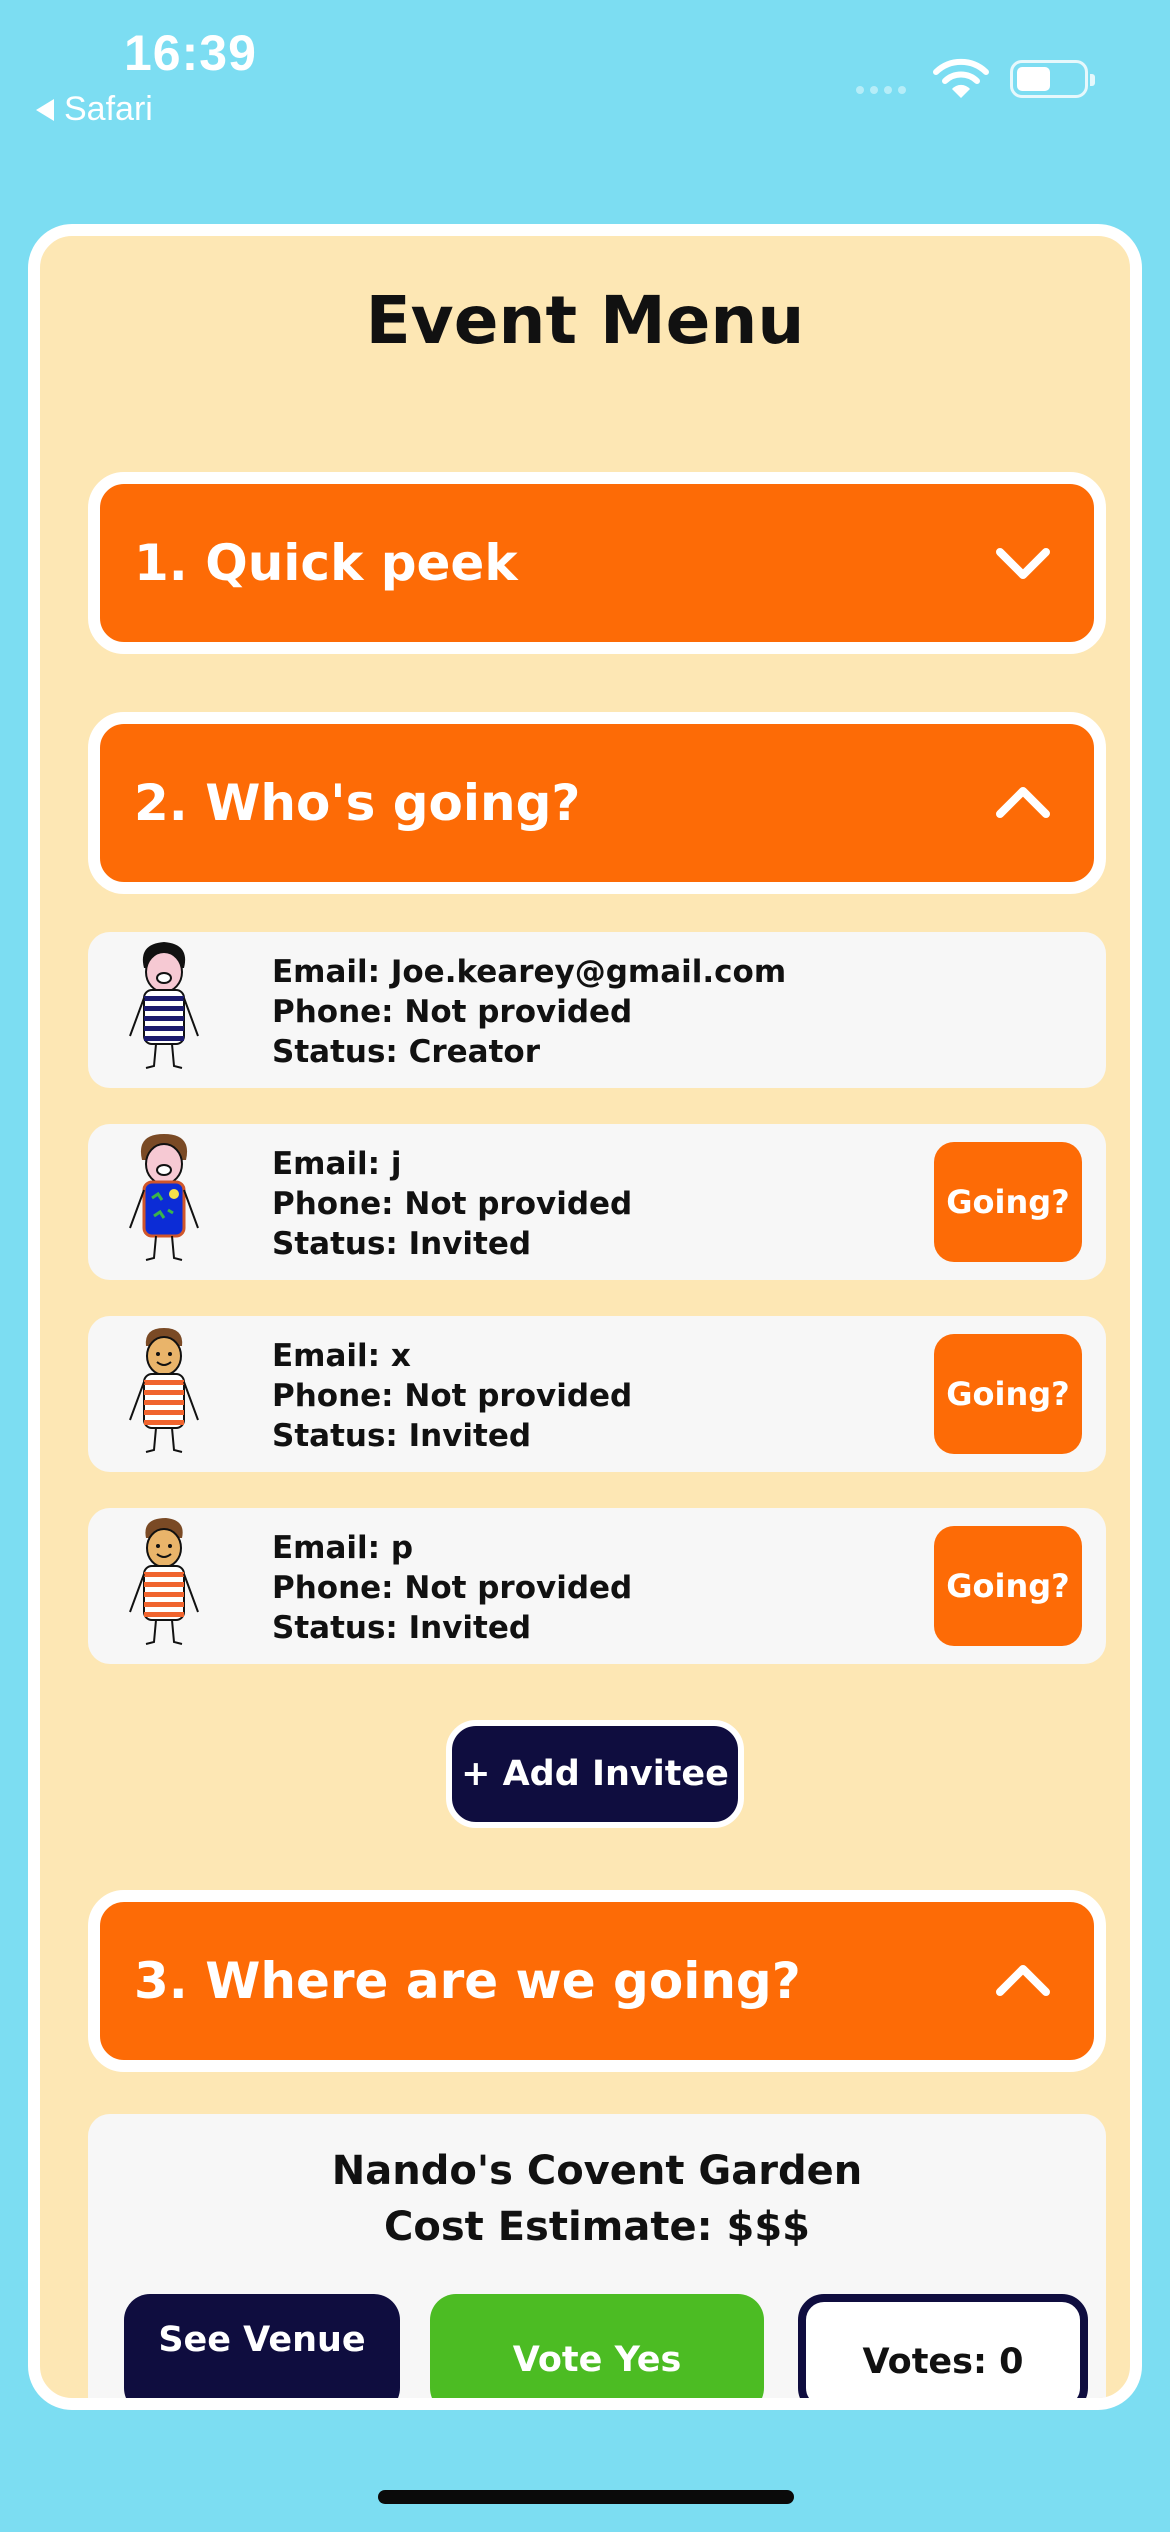 The image size is (1170, 2532). What do you see at coordinates (943, 2346) in the screenshot?
I see `votes-count: Votes: 0` at bounding box center [943, 2346].